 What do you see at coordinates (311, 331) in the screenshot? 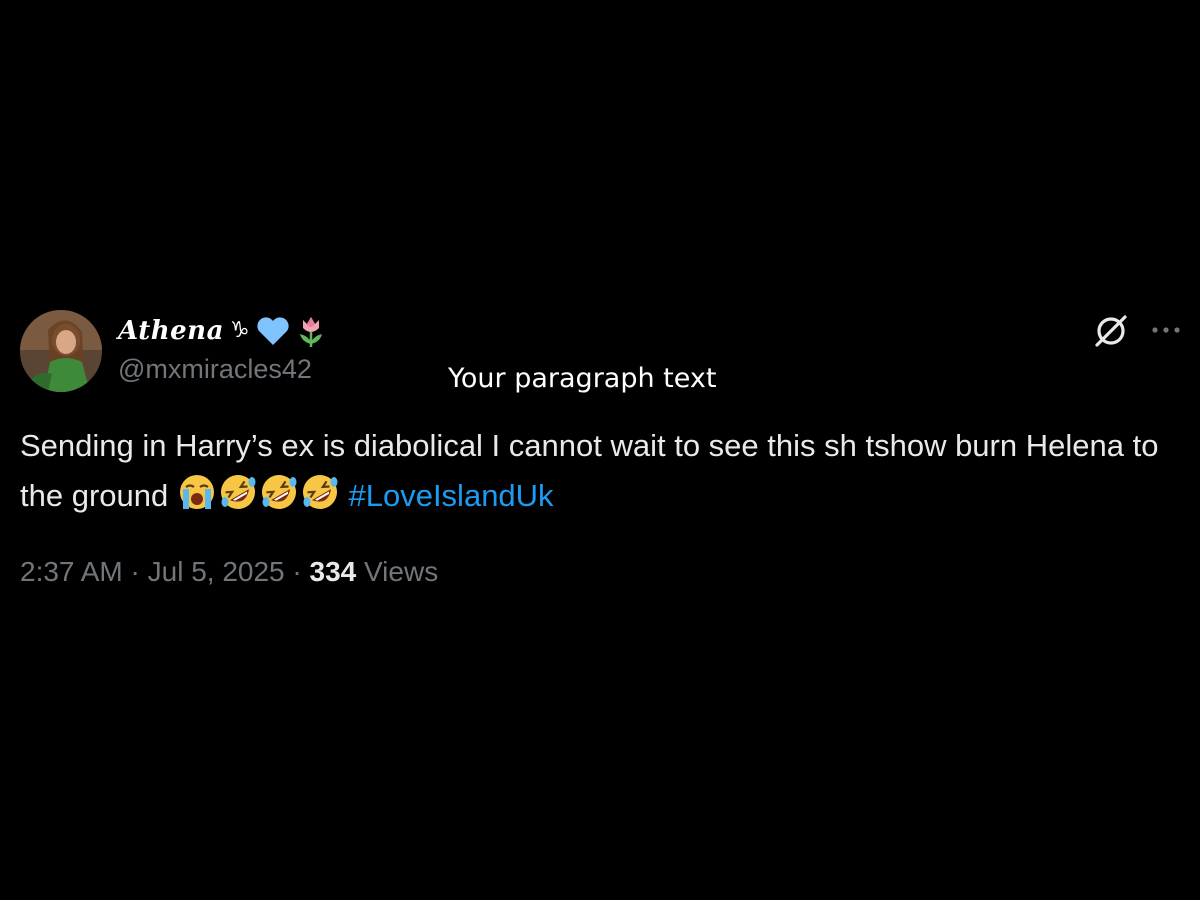
I see `tulip-icon` at bounding box center [311, 331].